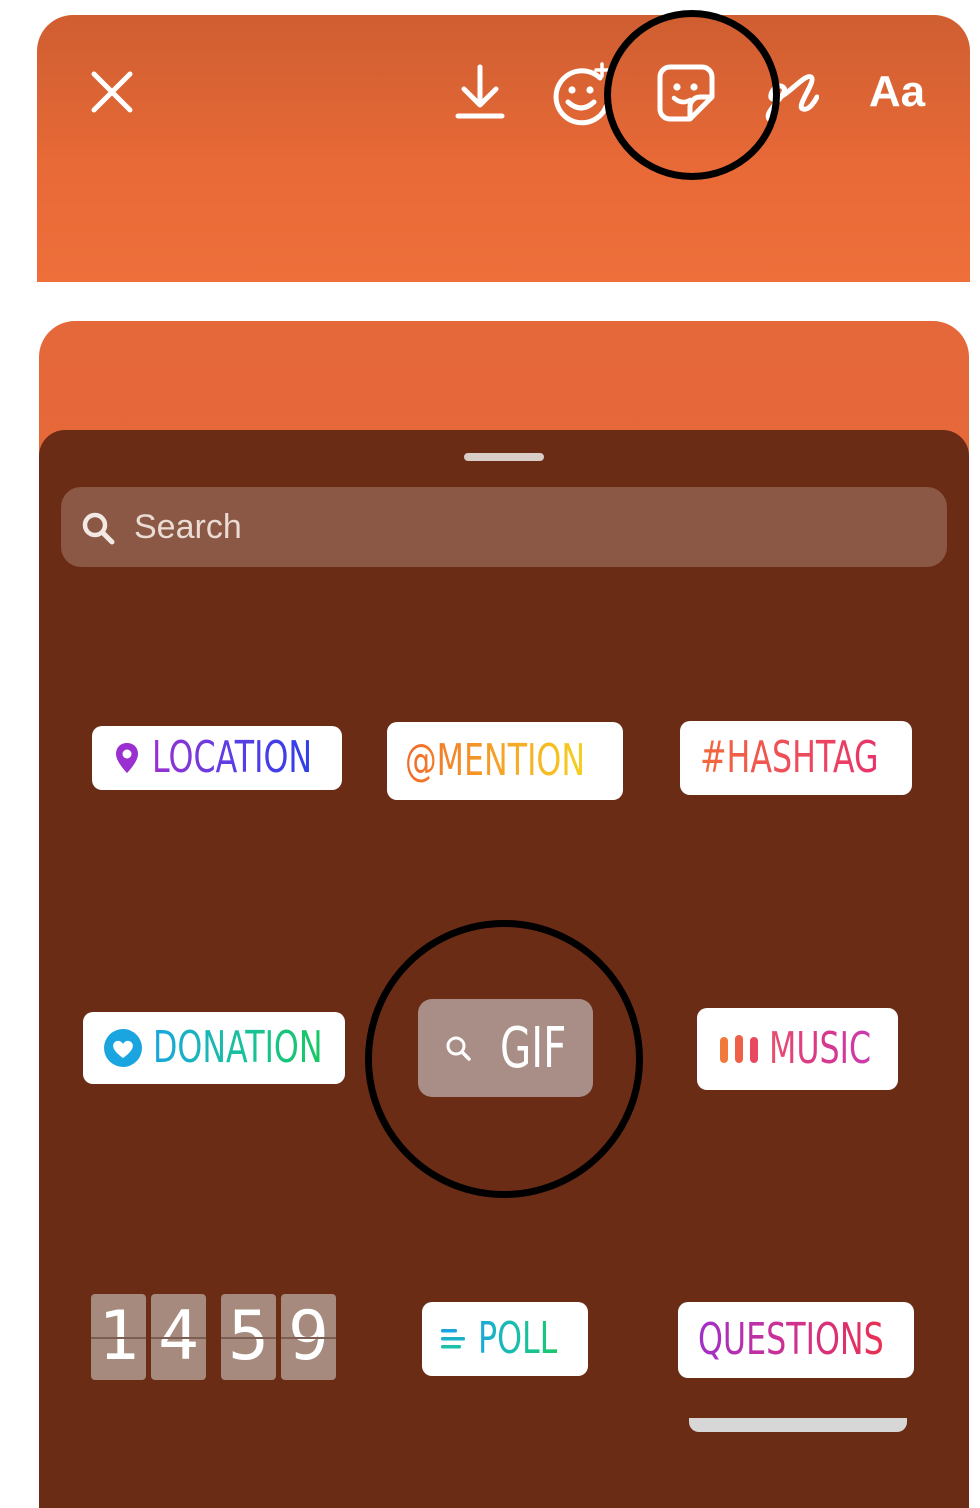 The width and height of the screenshot is (980, 1508). I want to click on donation-label: DONATION, so click(238, 1047).